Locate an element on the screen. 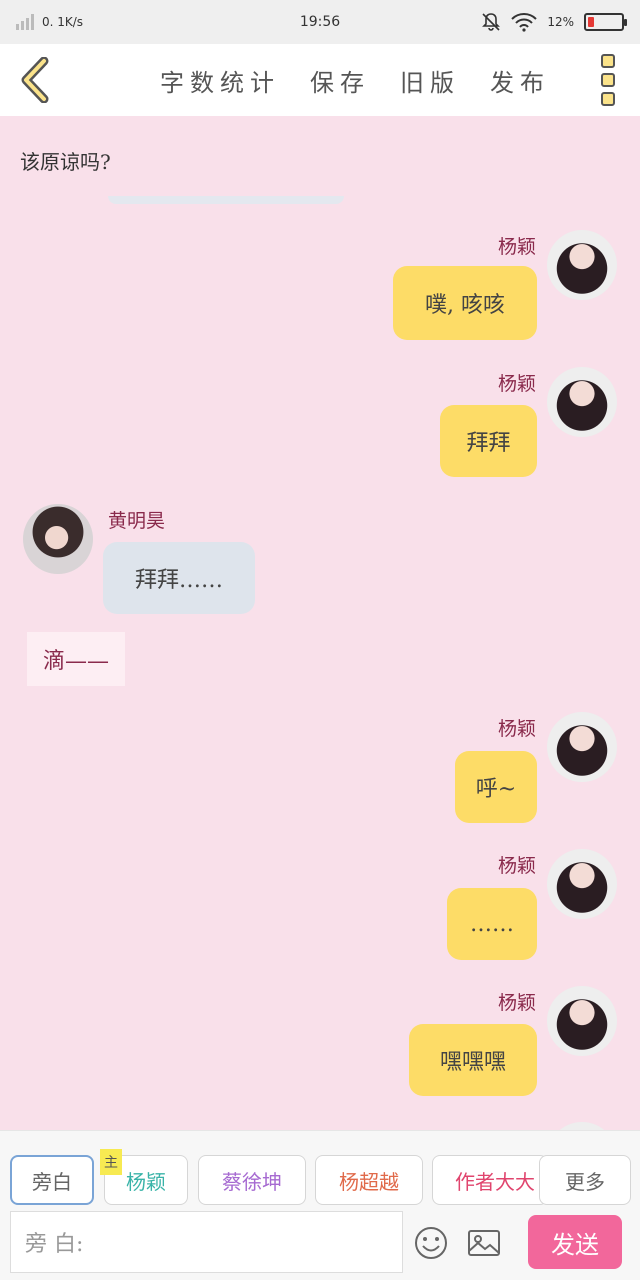  more-menu-icon is located at coordinates (608, 80).